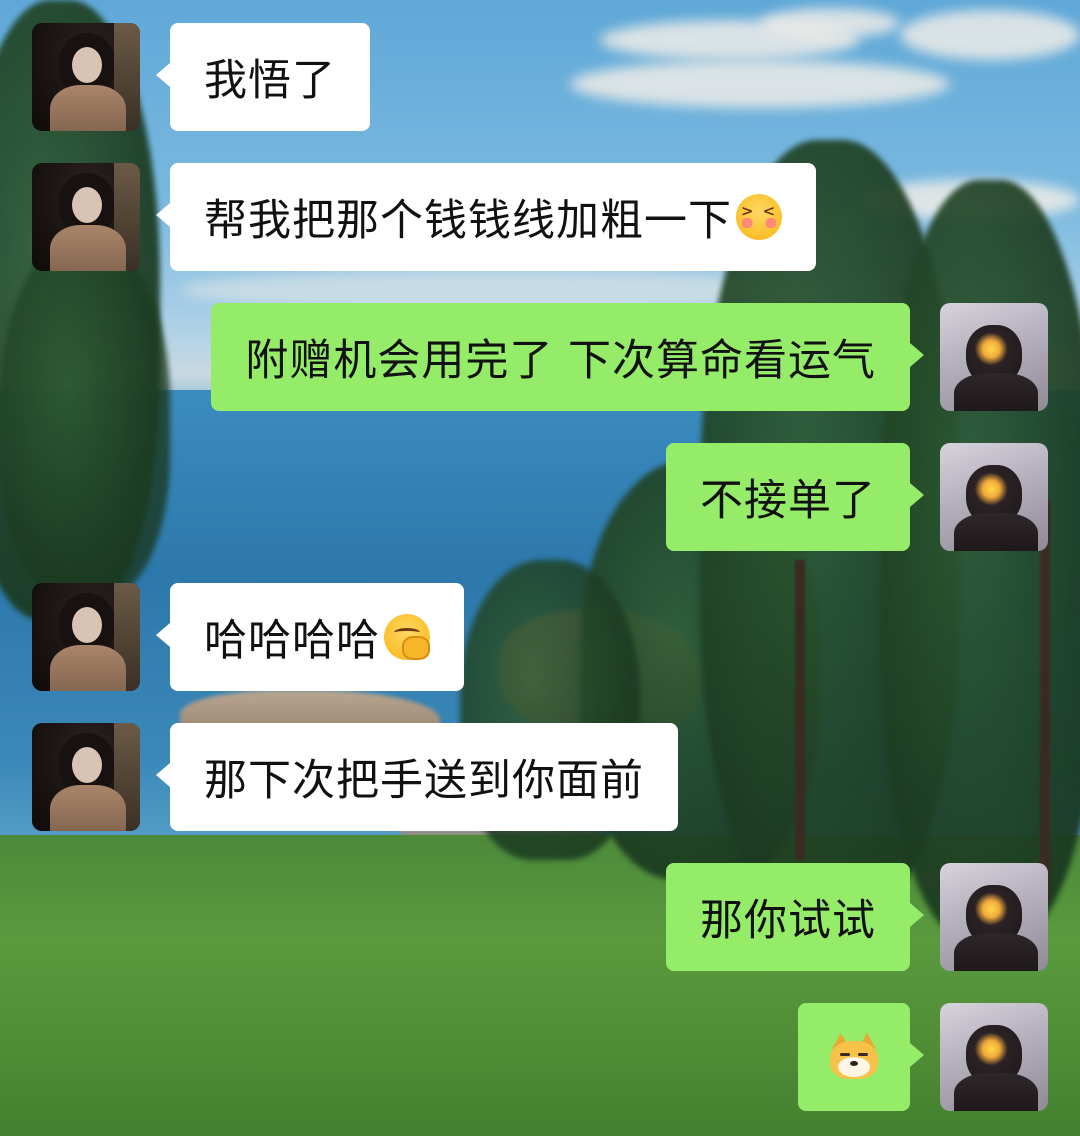  What do you see at coordinates (540, 917) in the screenshot?
I see `message-row: 那你试试` at bounding box center [540, 917].